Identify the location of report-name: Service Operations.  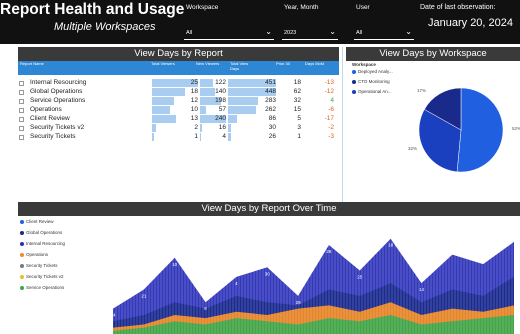
(58, 100).